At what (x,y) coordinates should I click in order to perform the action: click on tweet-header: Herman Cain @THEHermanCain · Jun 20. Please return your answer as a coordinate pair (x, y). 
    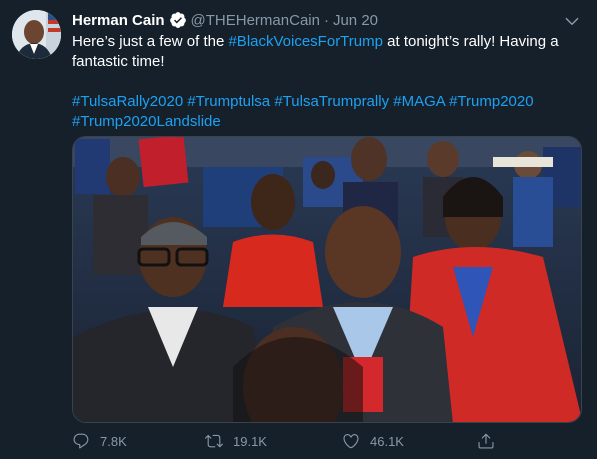
    Looking at the image, I should click on (225, 20).